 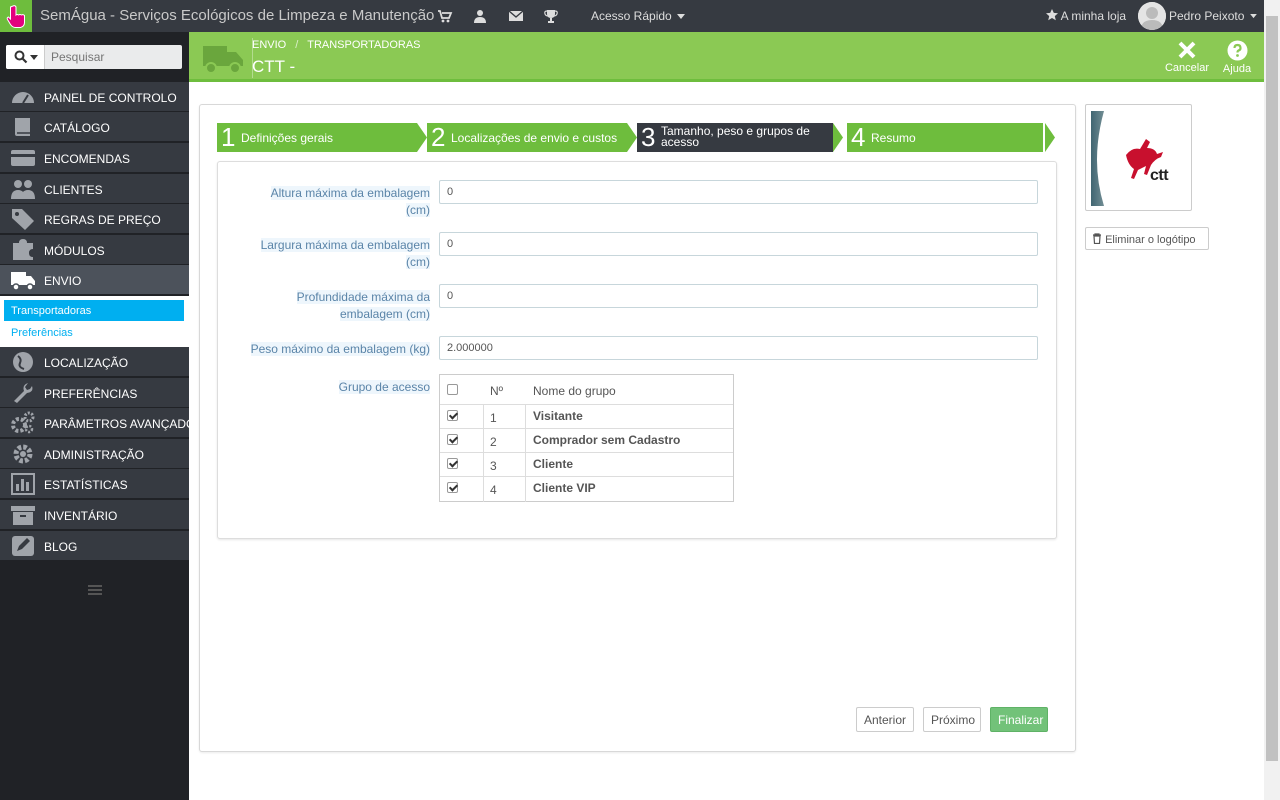 I want to click on group-name: Visitante, so click(x=558, y=416).